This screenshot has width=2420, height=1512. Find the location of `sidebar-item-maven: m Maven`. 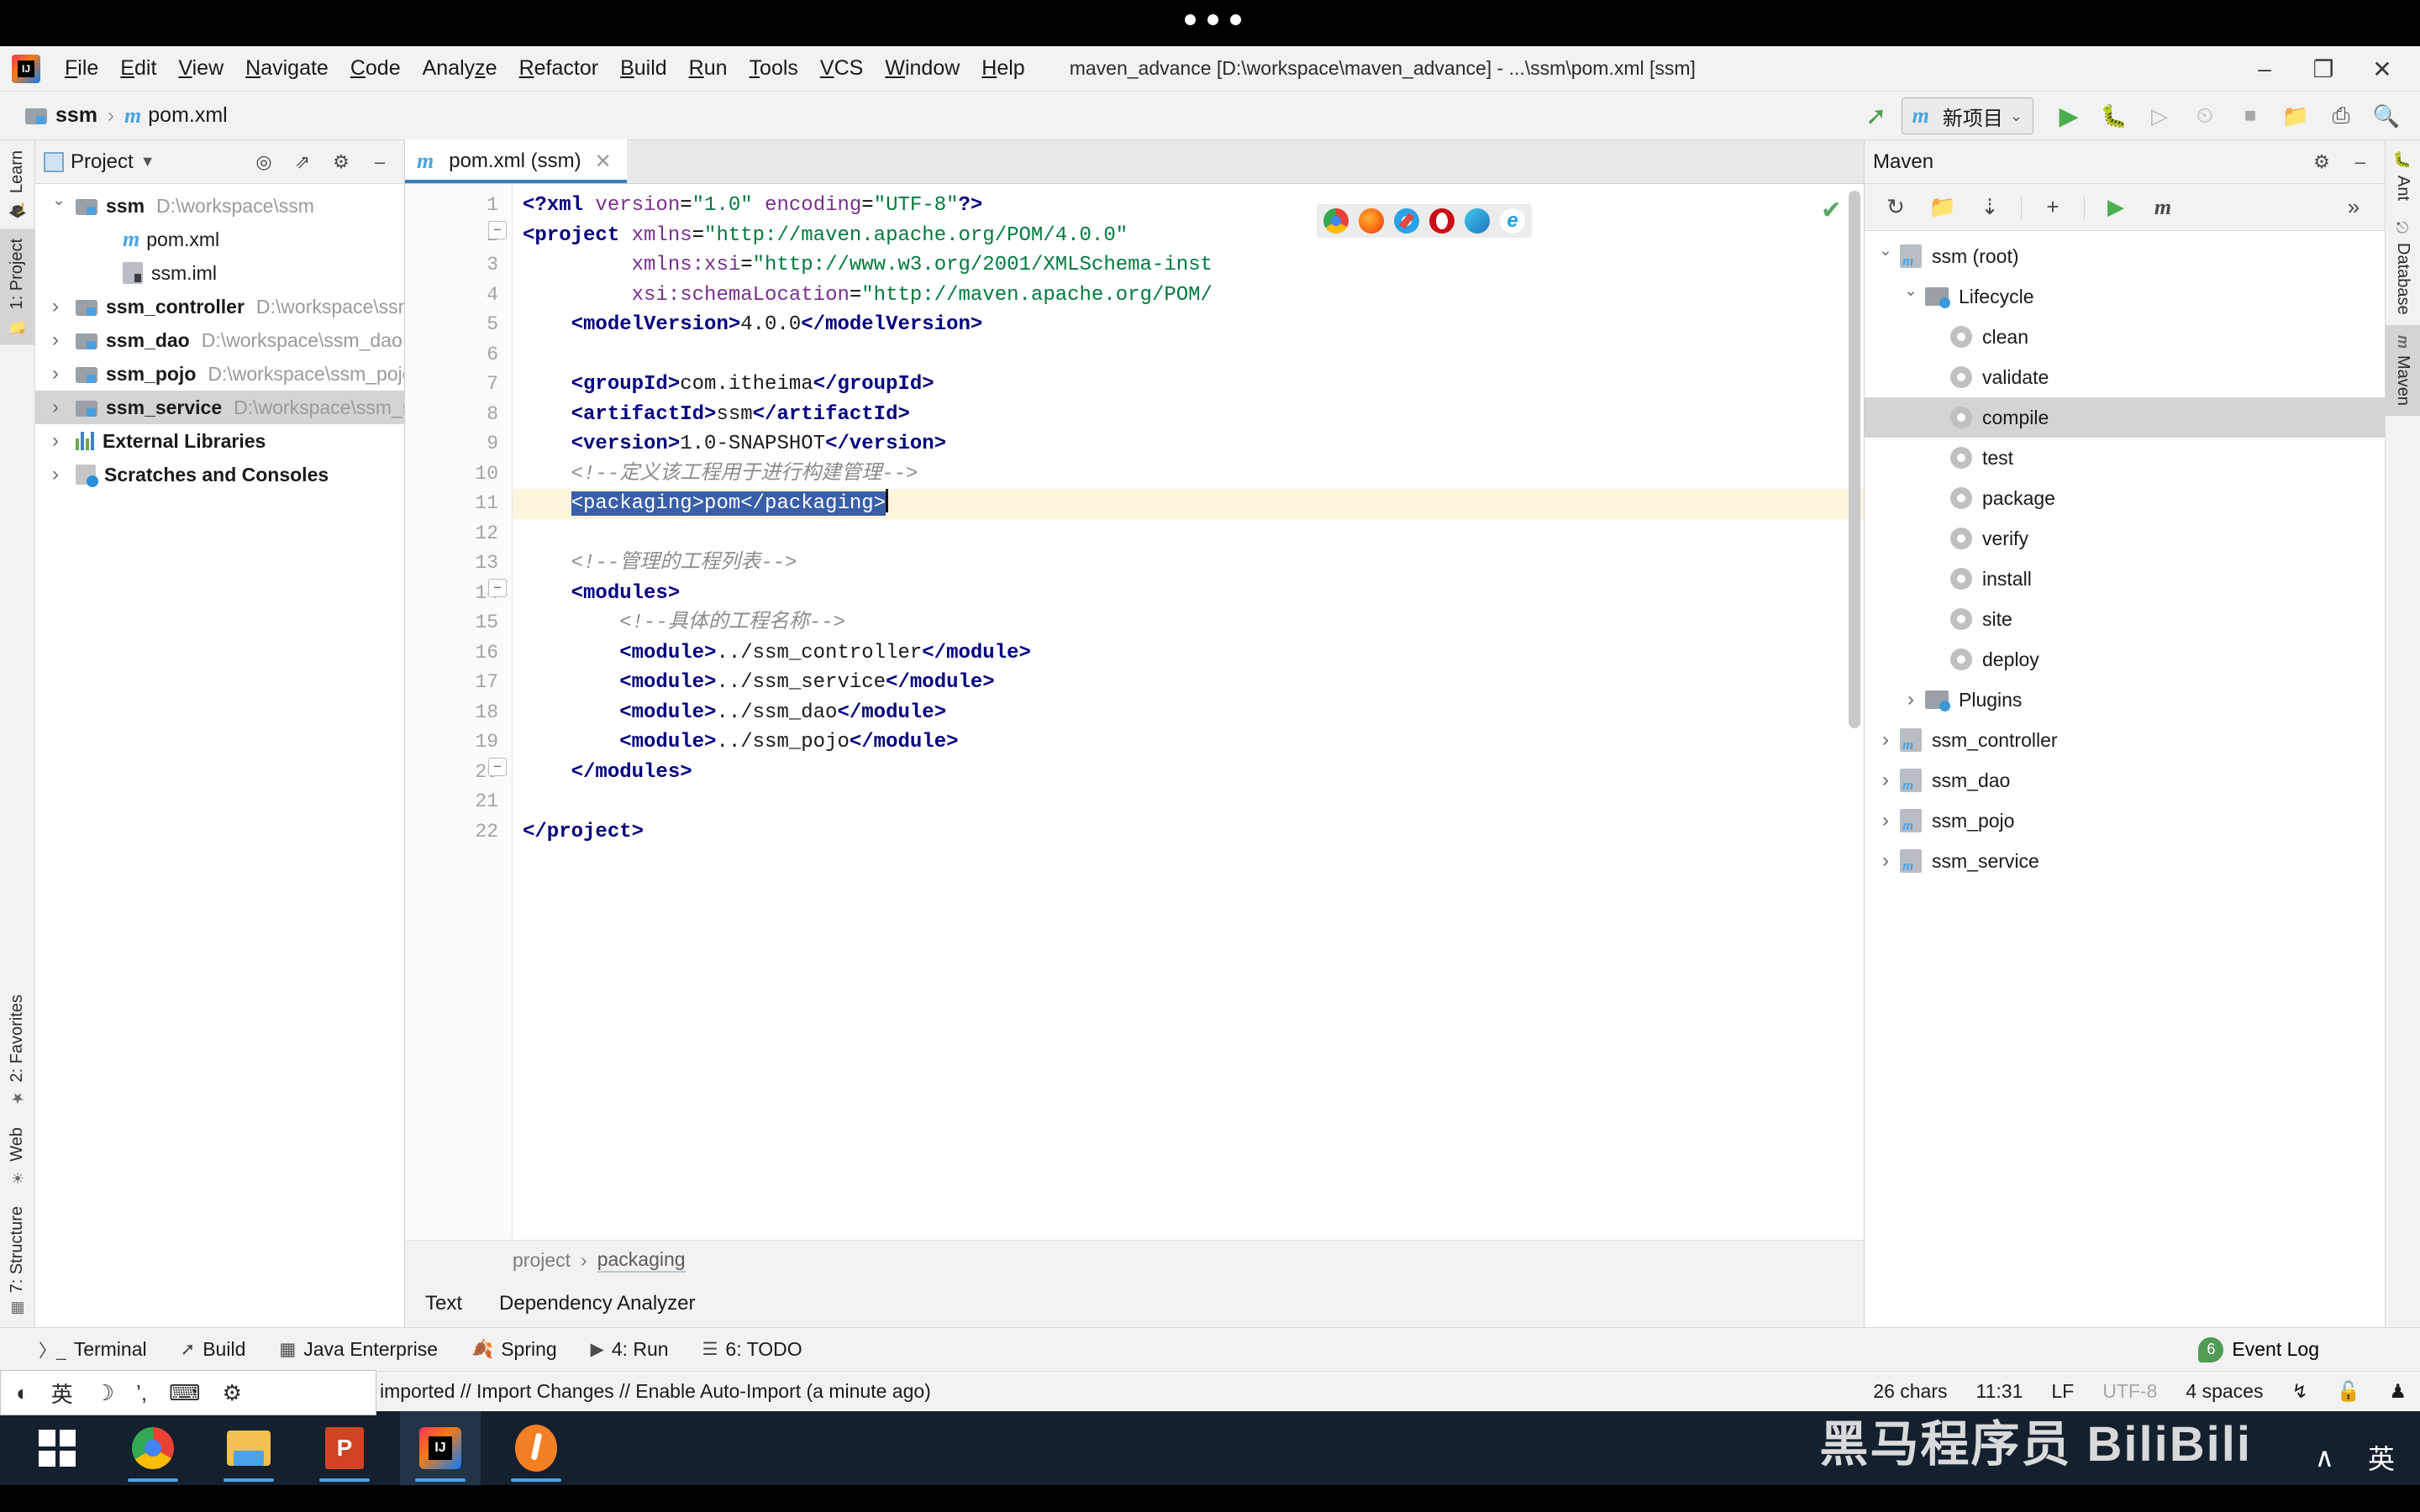

sidebar-item-maven: m Maven is located at coordinates (2403, 370).